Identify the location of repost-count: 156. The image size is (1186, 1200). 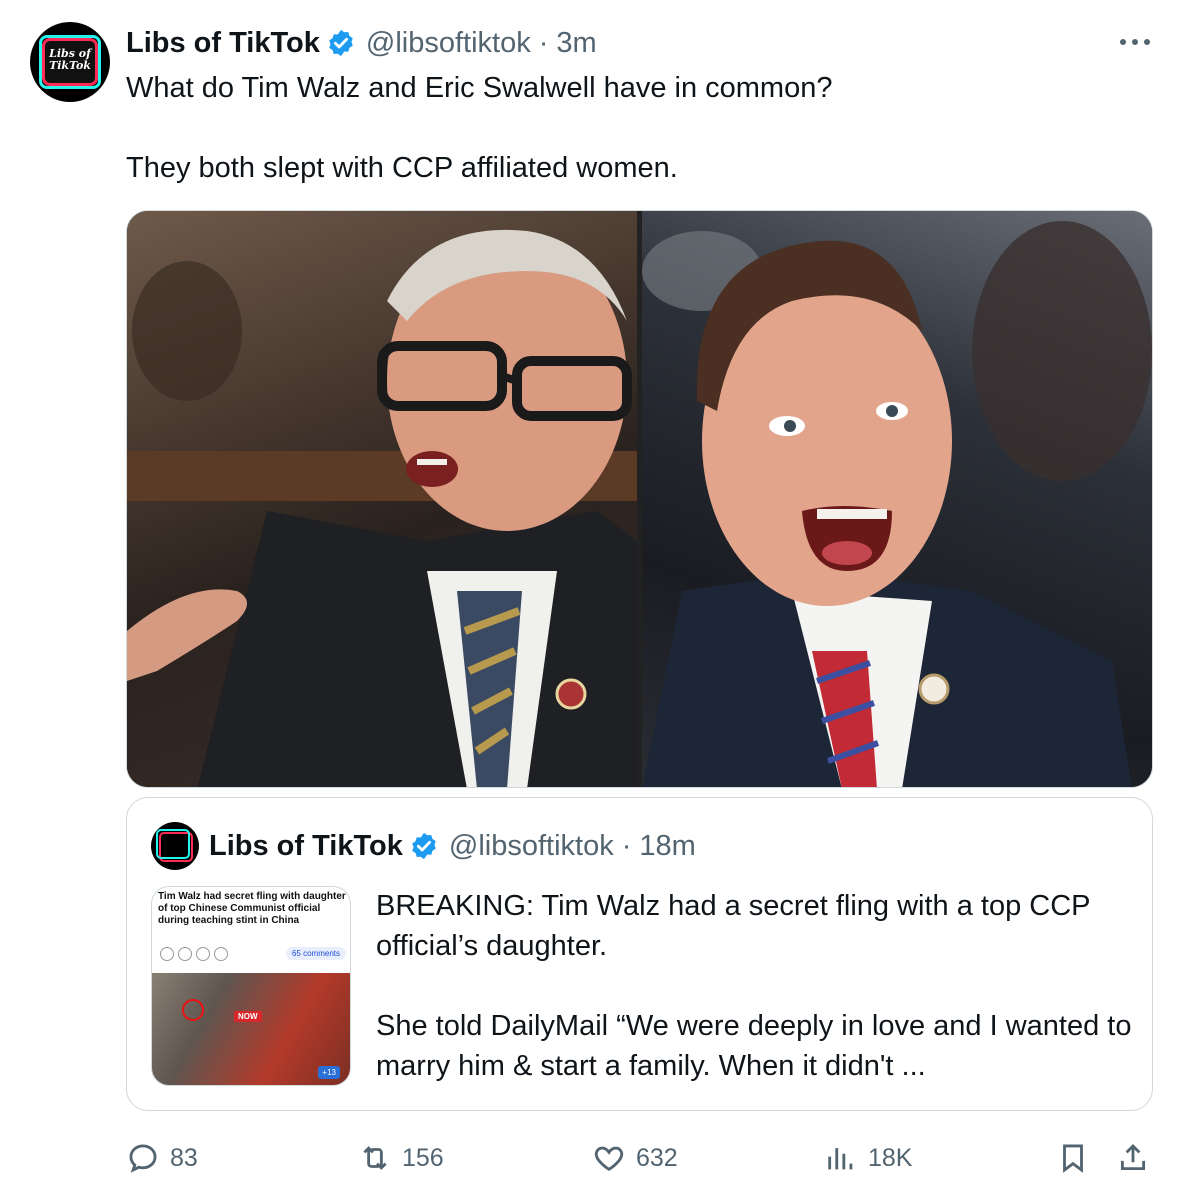
(423, 1157).